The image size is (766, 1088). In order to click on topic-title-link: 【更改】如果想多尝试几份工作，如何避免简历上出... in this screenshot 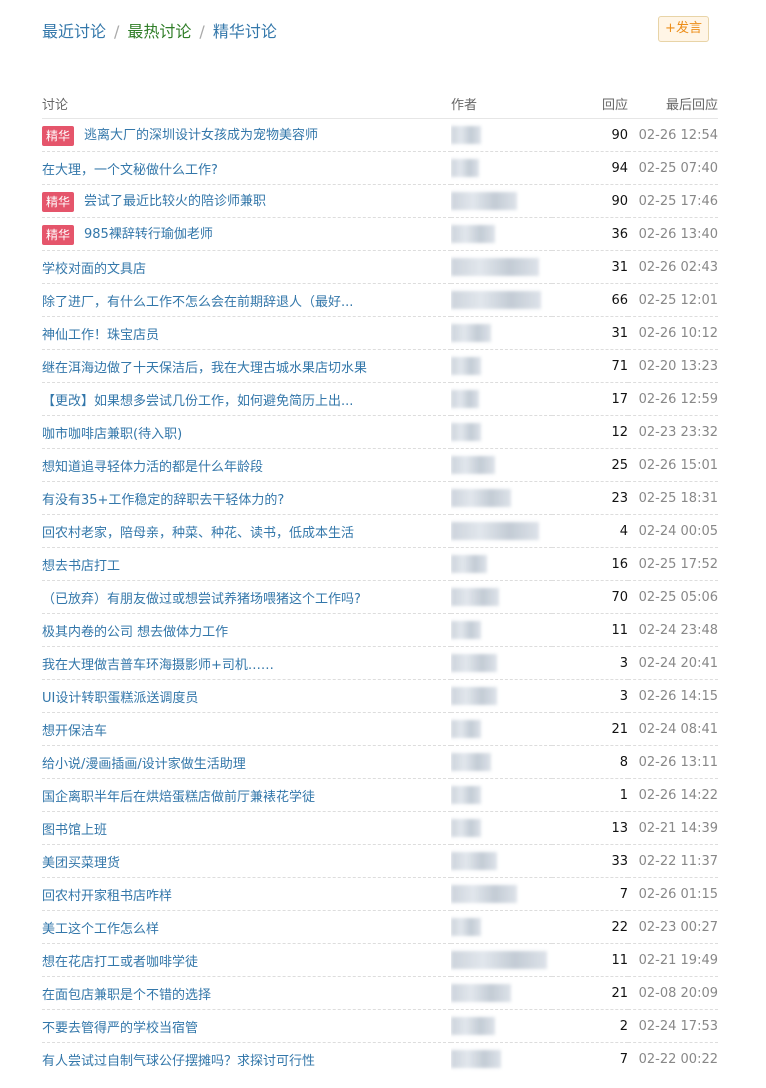, I will do `click(197, 401)`.